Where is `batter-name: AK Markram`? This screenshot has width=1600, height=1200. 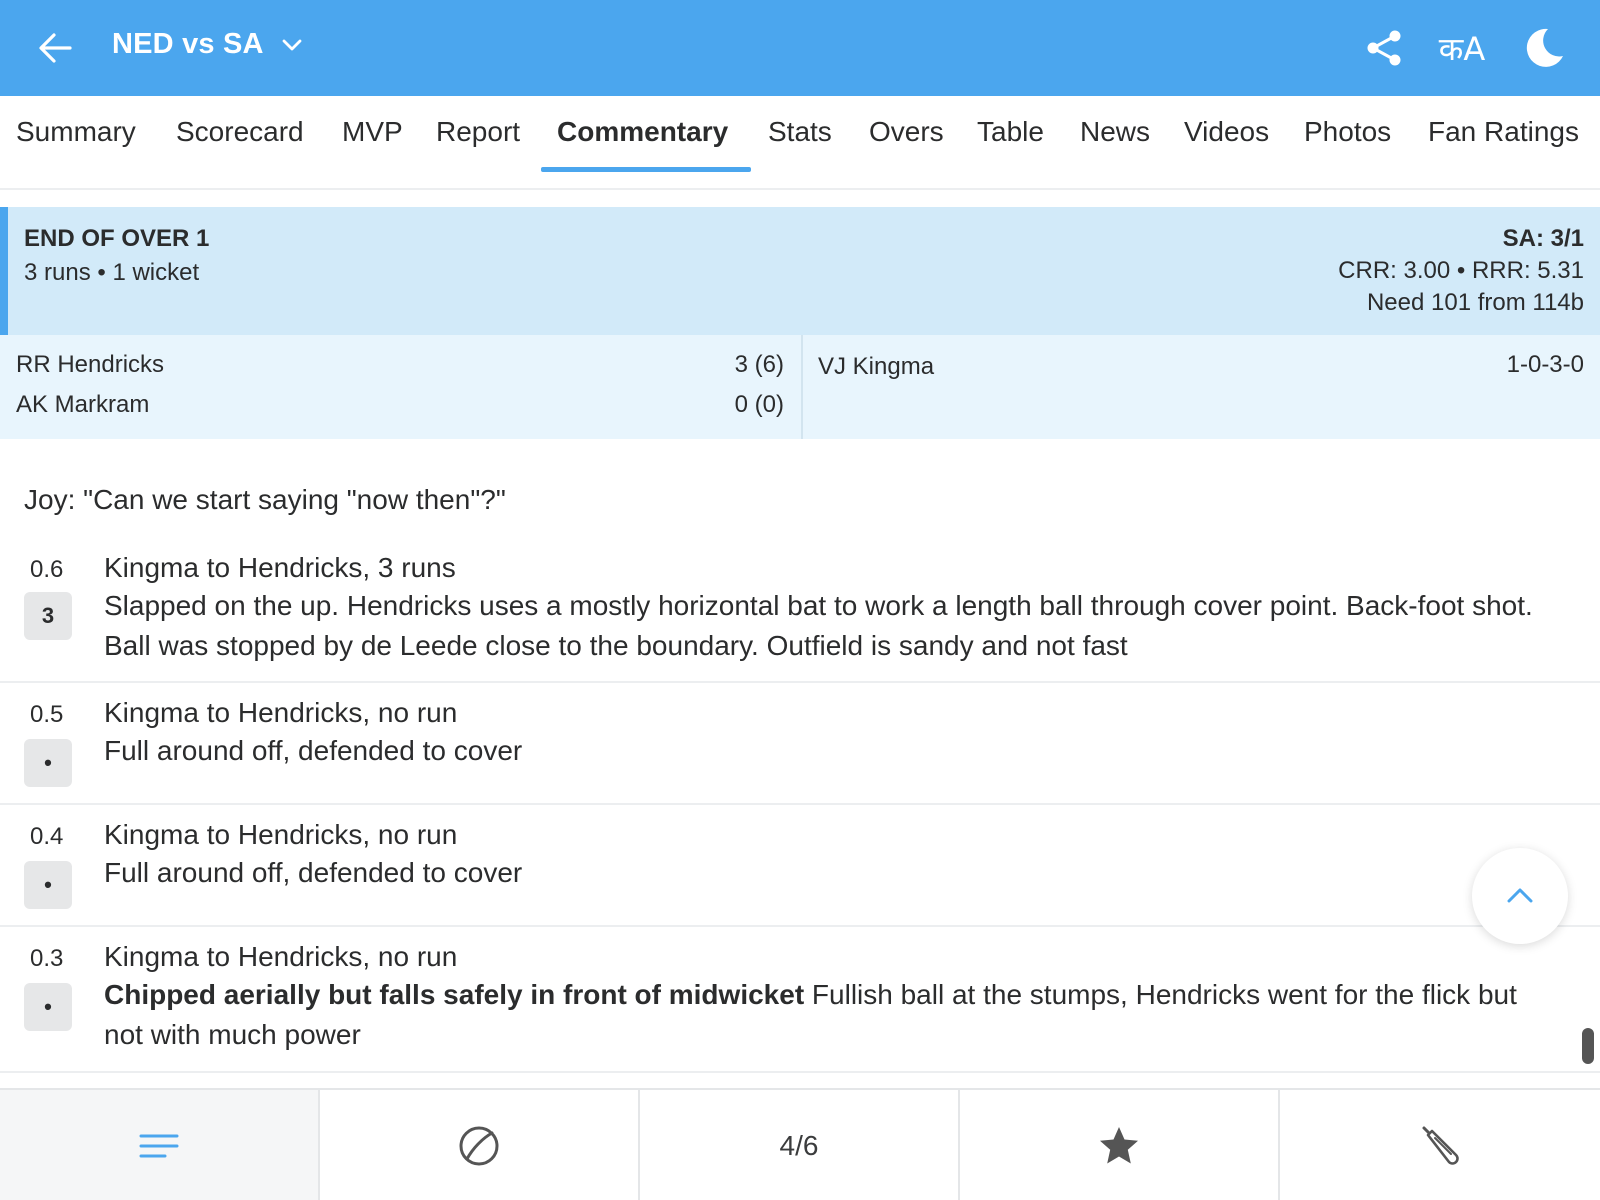
batter-name: AK Markram is located at coordinates (82, 405).